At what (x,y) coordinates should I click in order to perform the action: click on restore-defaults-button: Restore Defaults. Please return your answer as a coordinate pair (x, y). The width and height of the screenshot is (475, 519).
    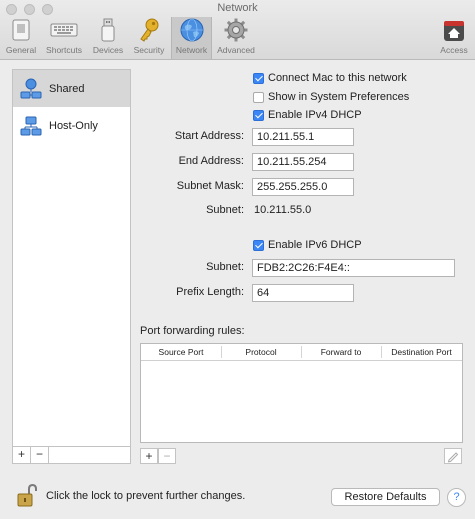
    Looking at the image, I should click on (385, 497).